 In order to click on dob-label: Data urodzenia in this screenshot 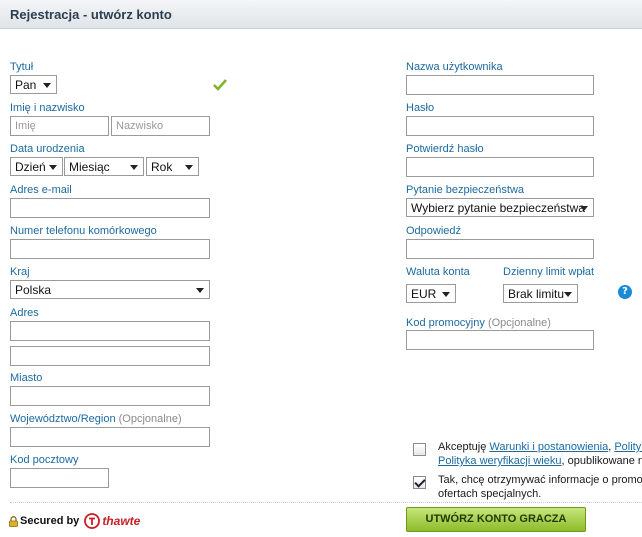, I will do `click(47, 149)`.